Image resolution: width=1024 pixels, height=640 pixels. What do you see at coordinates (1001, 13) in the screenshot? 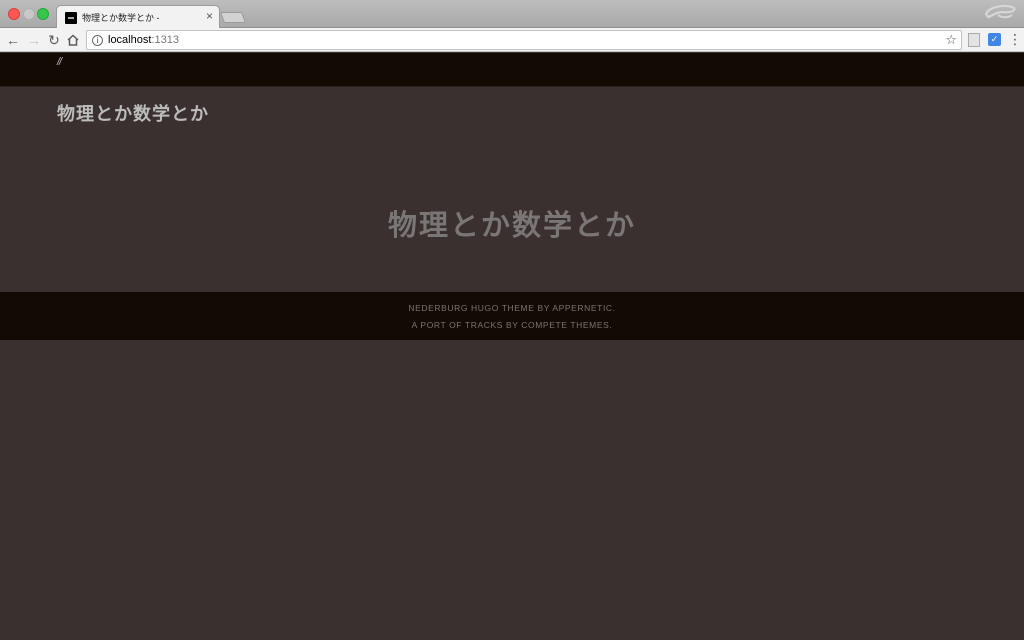
I see `profile-icon` at bounding box center [1001, 13].